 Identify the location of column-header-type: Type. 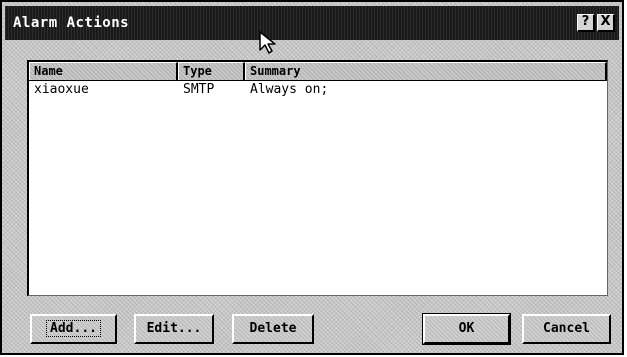
(211, 71).